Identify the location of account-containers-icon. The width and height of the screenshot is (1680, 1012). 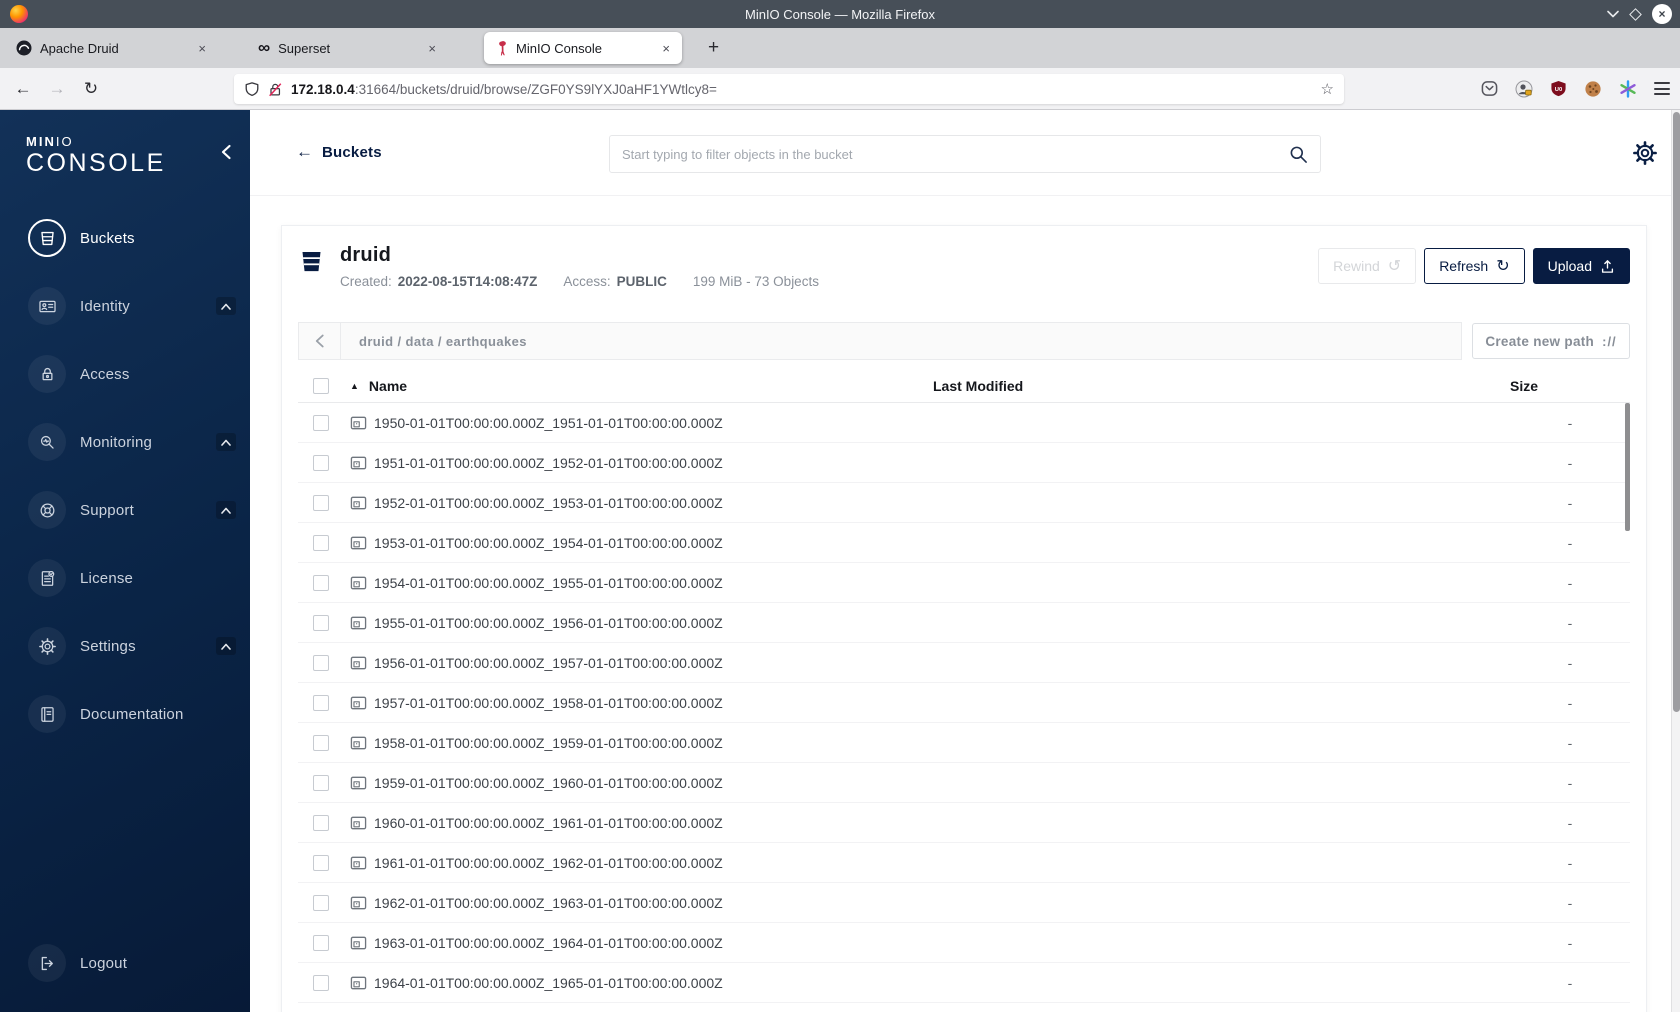
(1524, 89).